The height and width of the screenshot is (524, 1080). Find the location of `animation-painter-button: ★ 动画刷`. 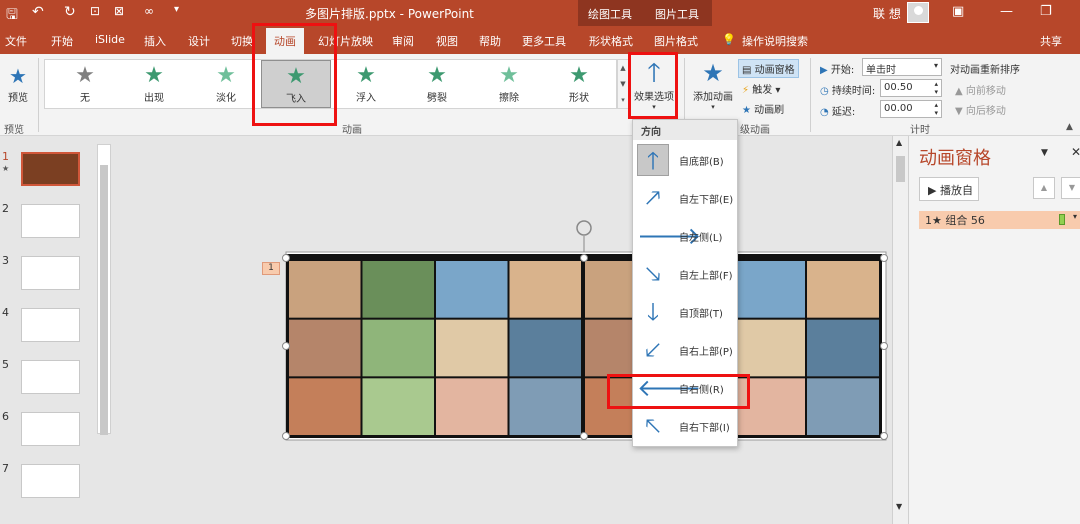

animation-painter-button: ★ 动画刷 is located at coordinates (763, 108).